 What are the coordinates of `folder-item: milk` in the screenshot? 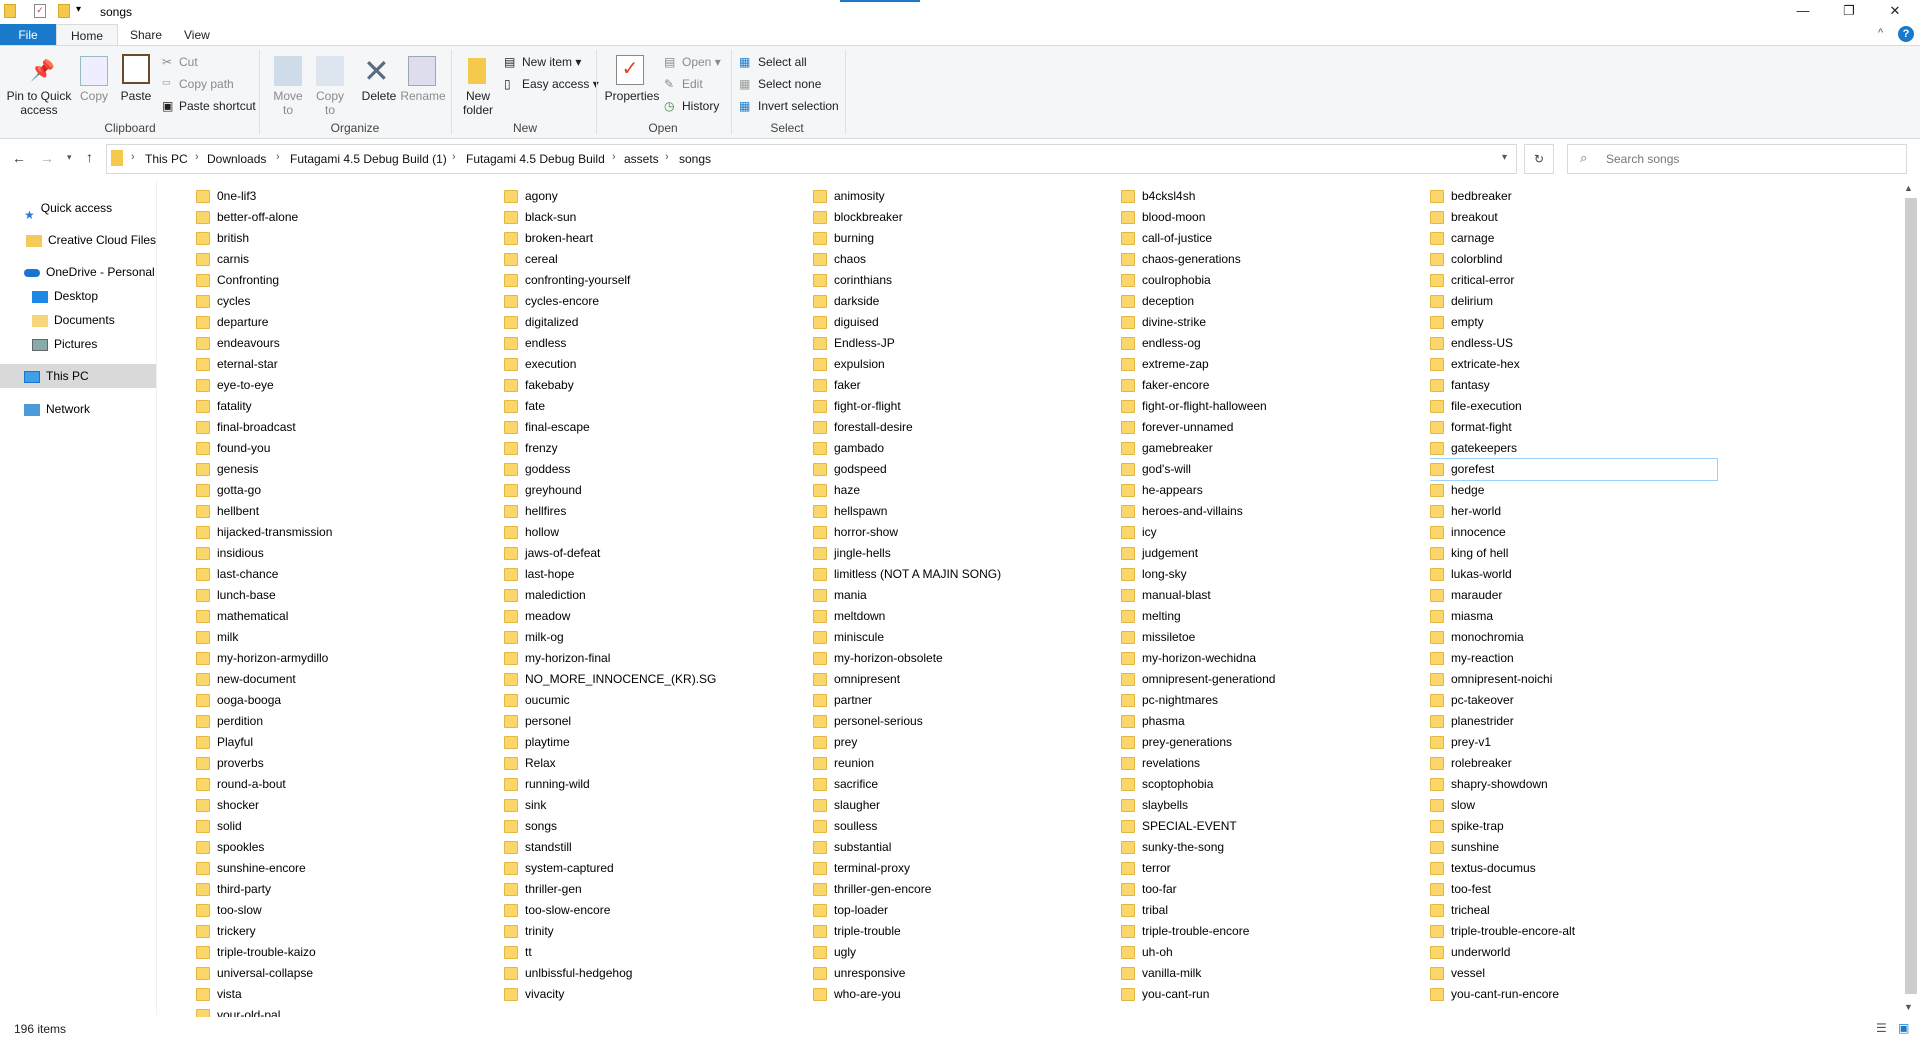 It's located at (346, 637).